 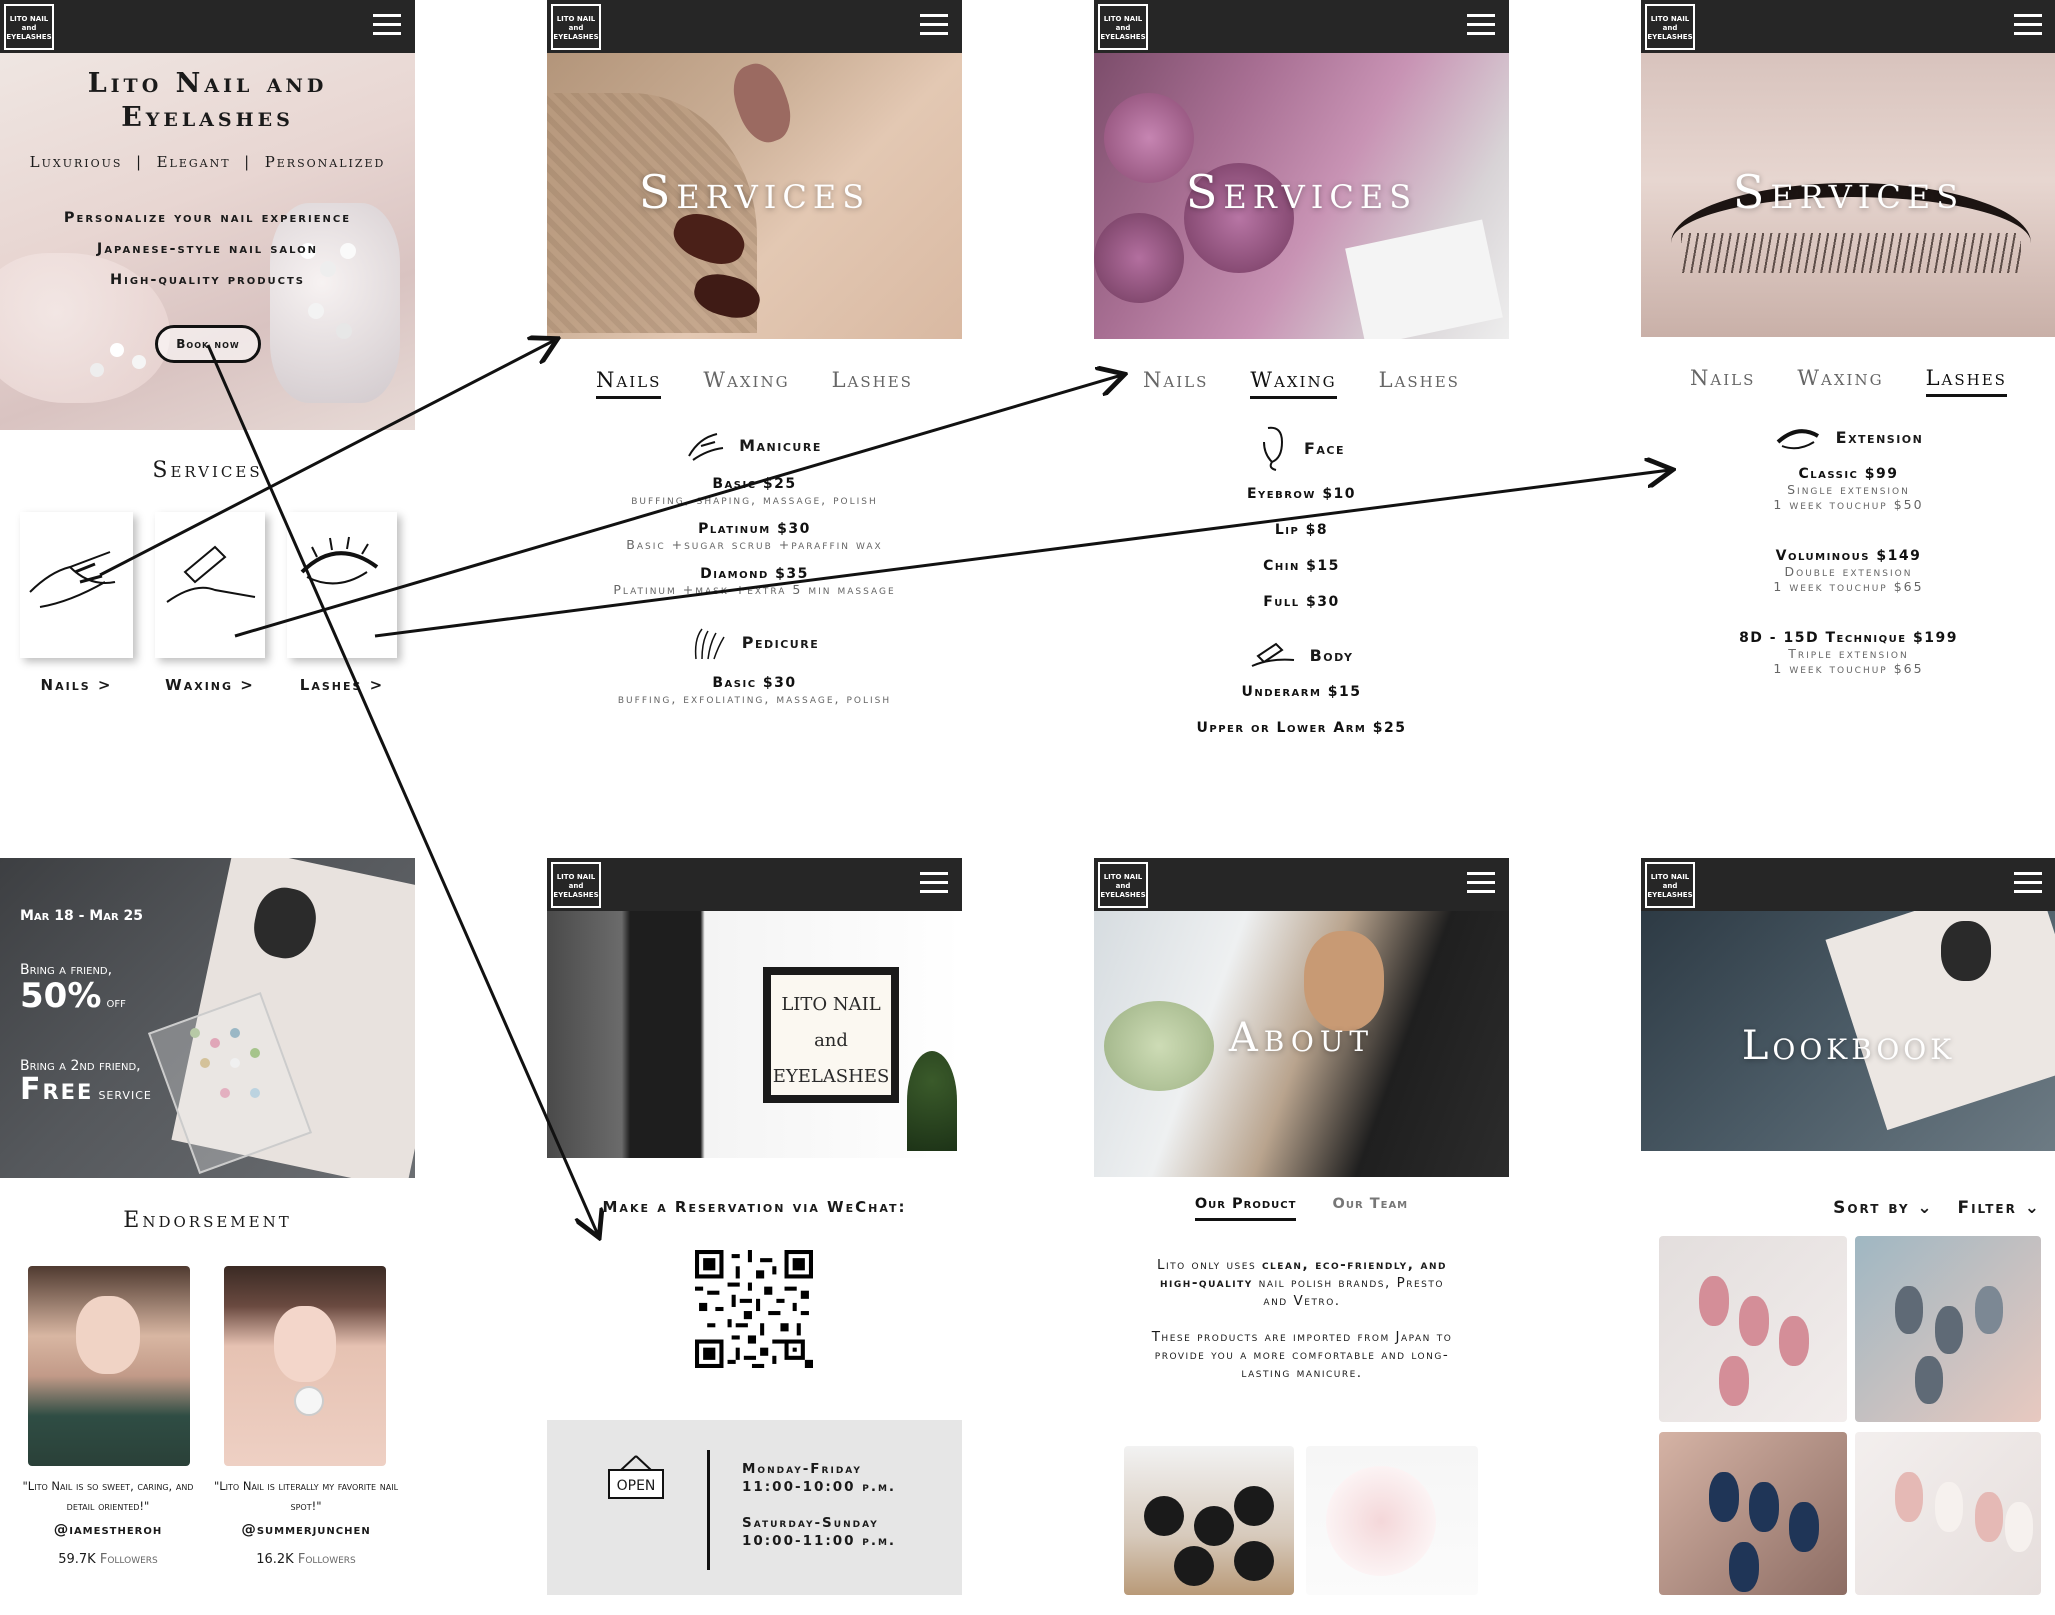 I want to click on service-name: Platinum $30, so click(x=754, y=529).